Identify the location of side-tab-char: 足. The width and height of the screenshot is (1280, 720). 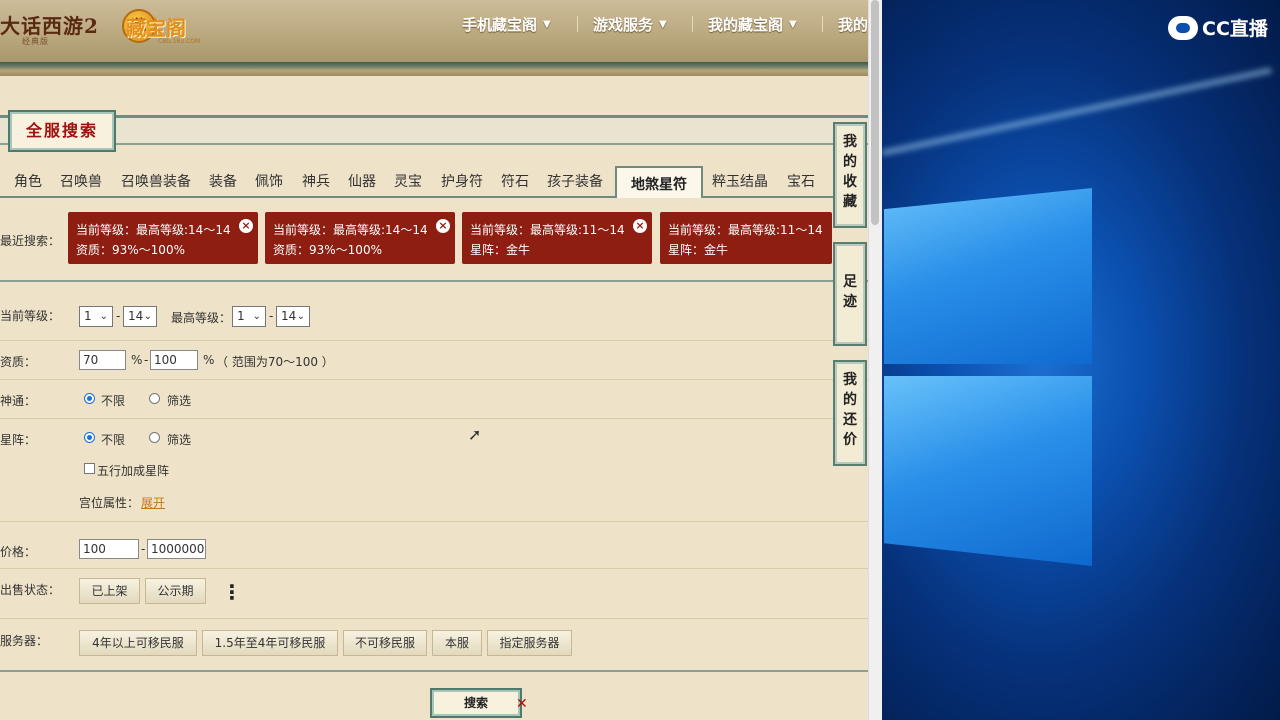
(850, 282).